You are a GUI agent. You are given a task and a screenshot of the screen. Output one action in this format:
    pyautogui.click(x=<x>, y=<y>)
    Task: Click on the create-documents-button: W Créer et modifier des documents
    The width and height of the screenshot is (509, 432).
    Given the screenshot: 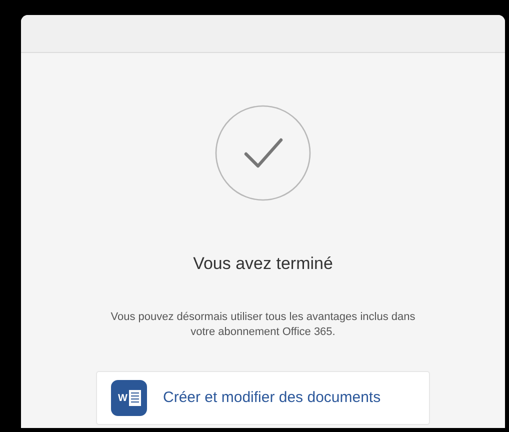 What is the action you would take?
    pyautogui.click(x=263, y=398)
    